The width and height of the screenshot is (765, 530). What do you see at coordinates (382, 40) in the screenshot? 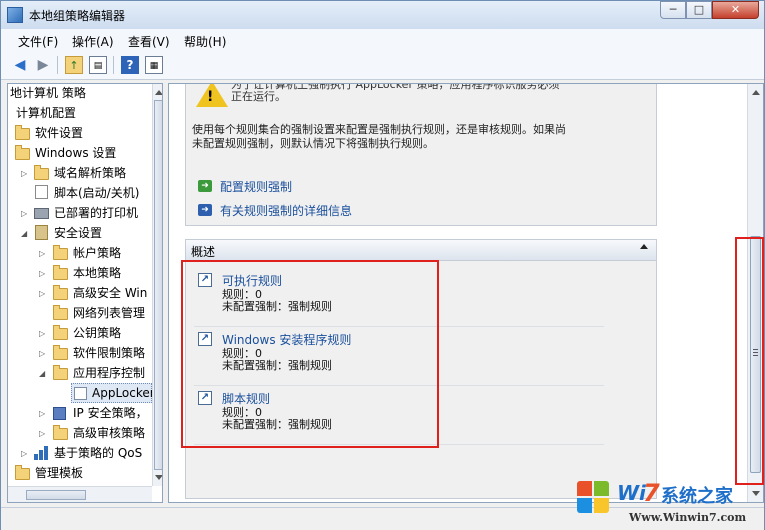
I see `menu-bar: 文件(F) 操作(A) 查看(V) 帮助(H)` at bounding box center [382, 40].